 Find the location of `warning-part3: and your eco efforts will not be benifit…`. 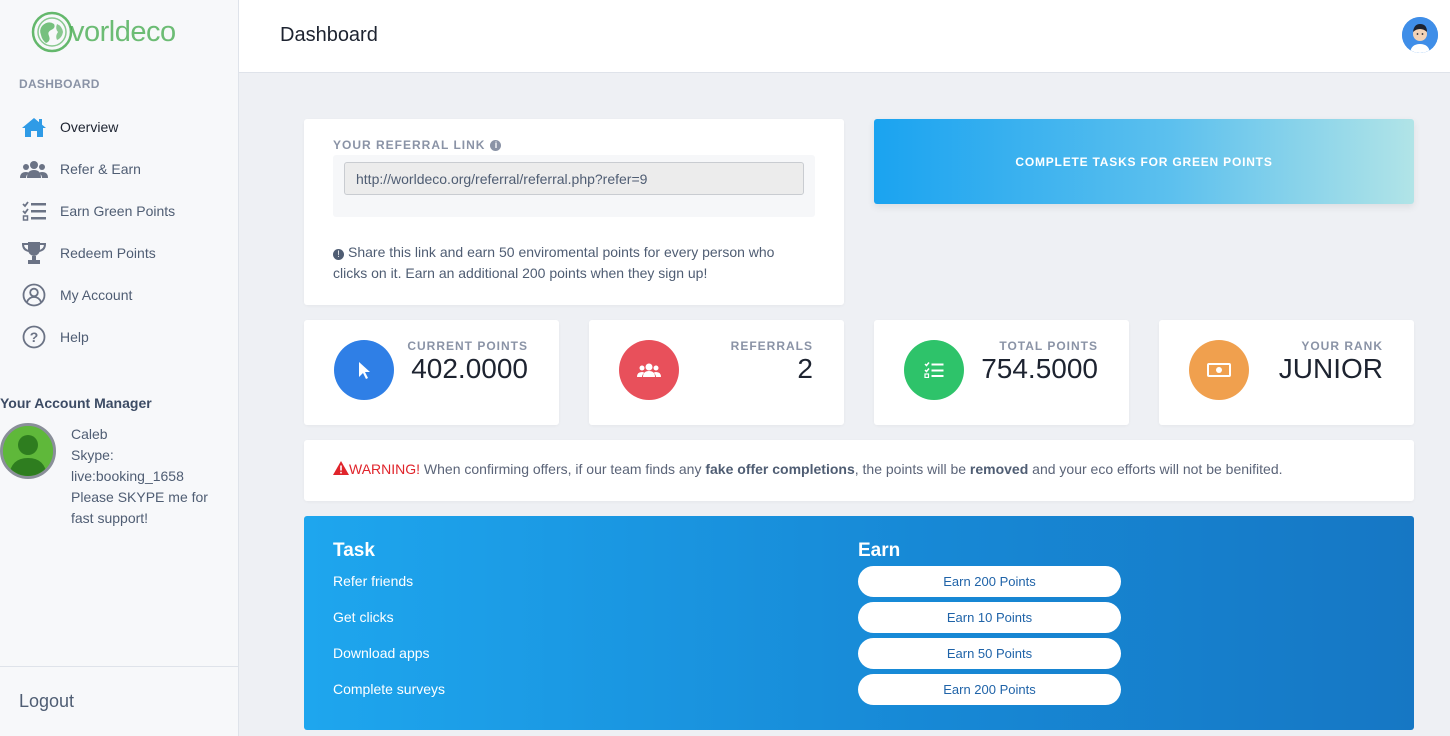

warning-part3: and your eco efforts will not be benifit… is located at coordinates (1155, 469).